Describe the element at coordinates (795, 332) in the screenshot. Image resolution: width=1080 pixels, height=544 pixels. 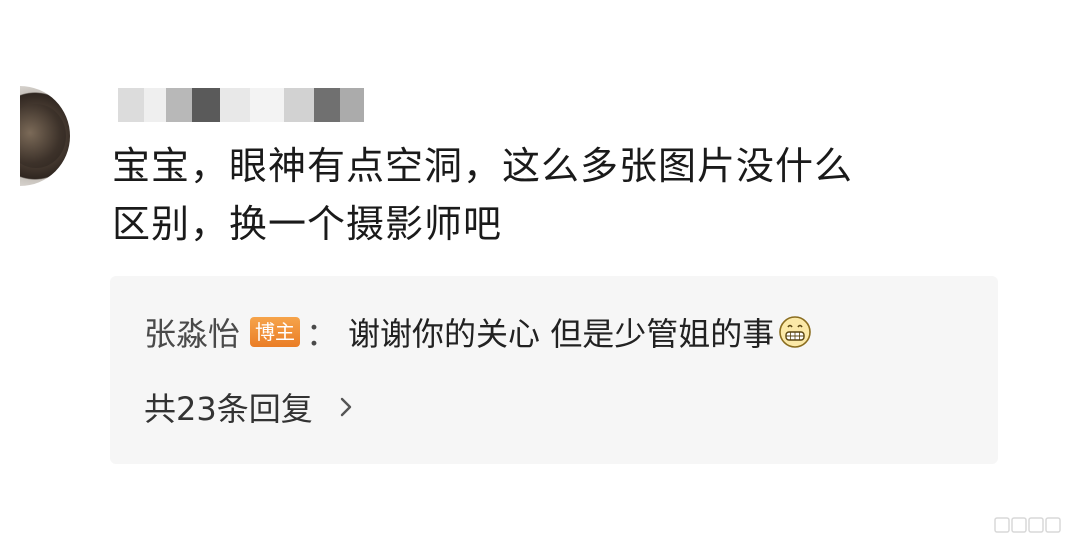
I see `grinning-face-emoji-icon` at that location.